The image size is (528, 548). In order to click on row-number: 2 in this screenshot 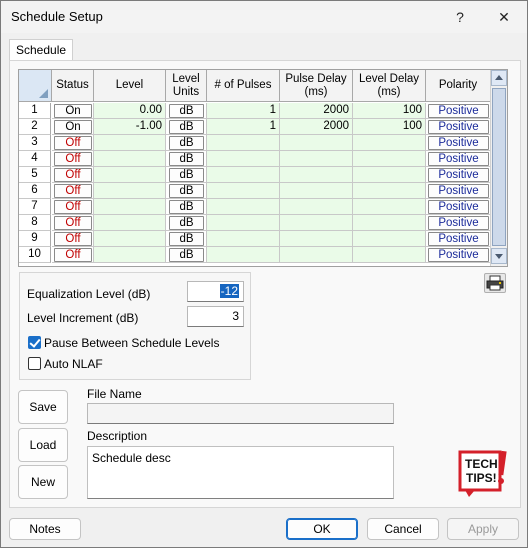, I will do `click(35, 127)`.